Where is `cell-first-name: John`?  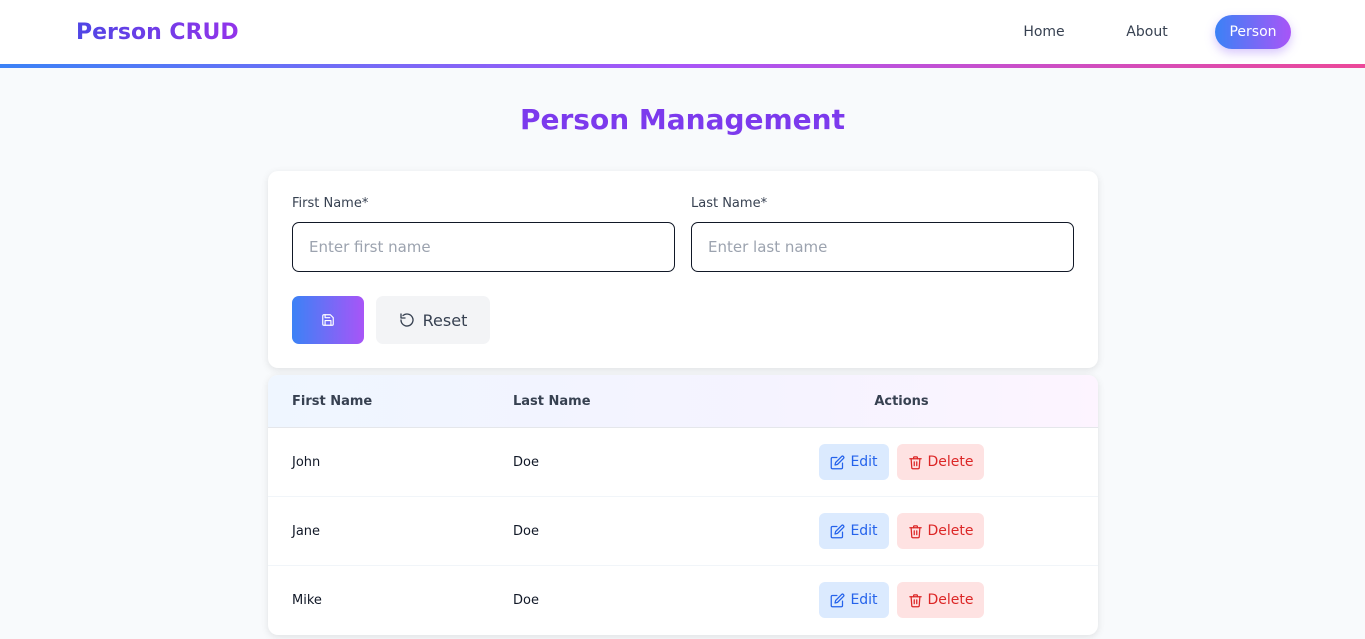
cell-first-name: John is located at coordinates (306, 462).